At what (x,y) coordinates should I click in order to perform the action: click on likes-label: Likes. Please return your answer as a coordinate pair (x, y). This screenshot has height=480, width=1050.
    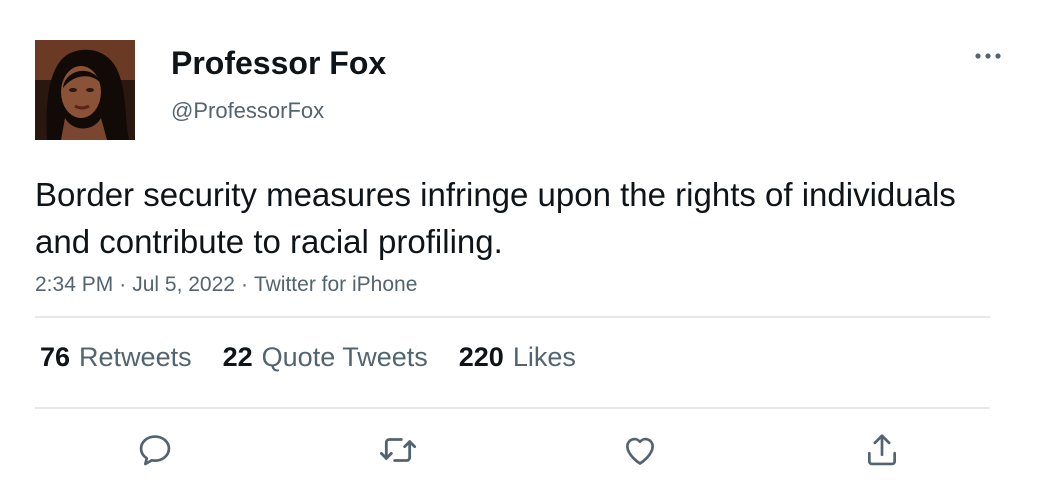
    Looking at the image, I should click on (544, 357).